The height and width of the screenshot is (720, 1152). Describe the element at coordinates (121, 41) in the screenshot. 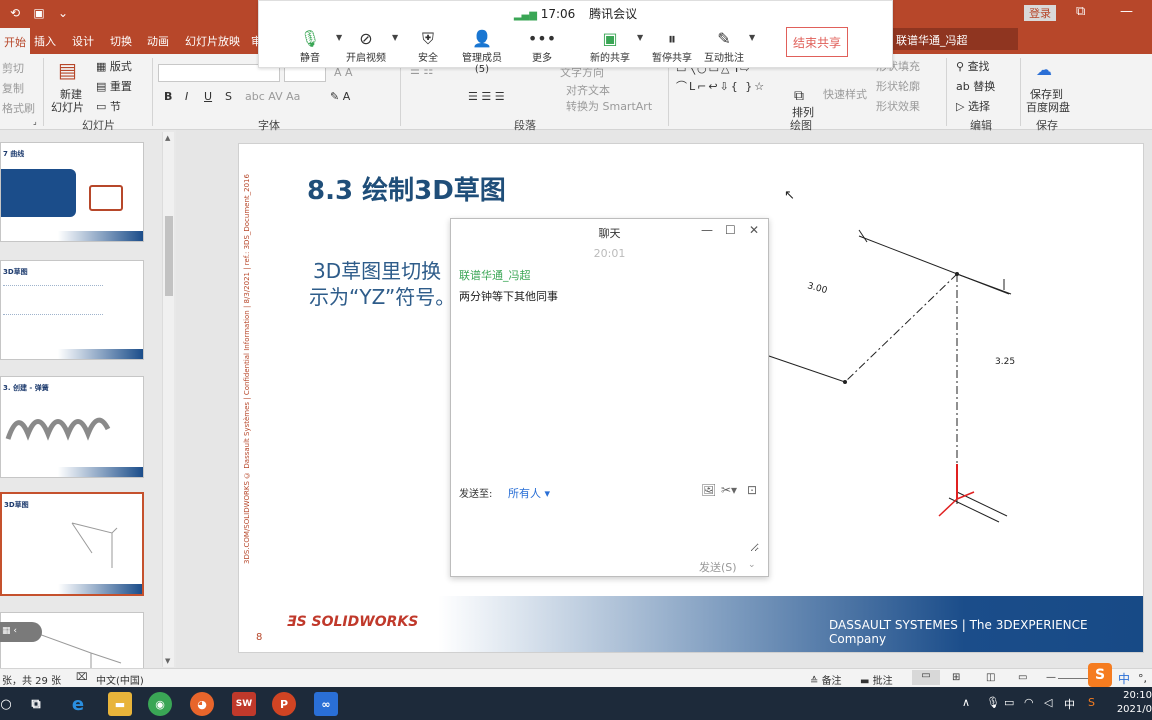

I see `tab-transitions: 切换` at that location.